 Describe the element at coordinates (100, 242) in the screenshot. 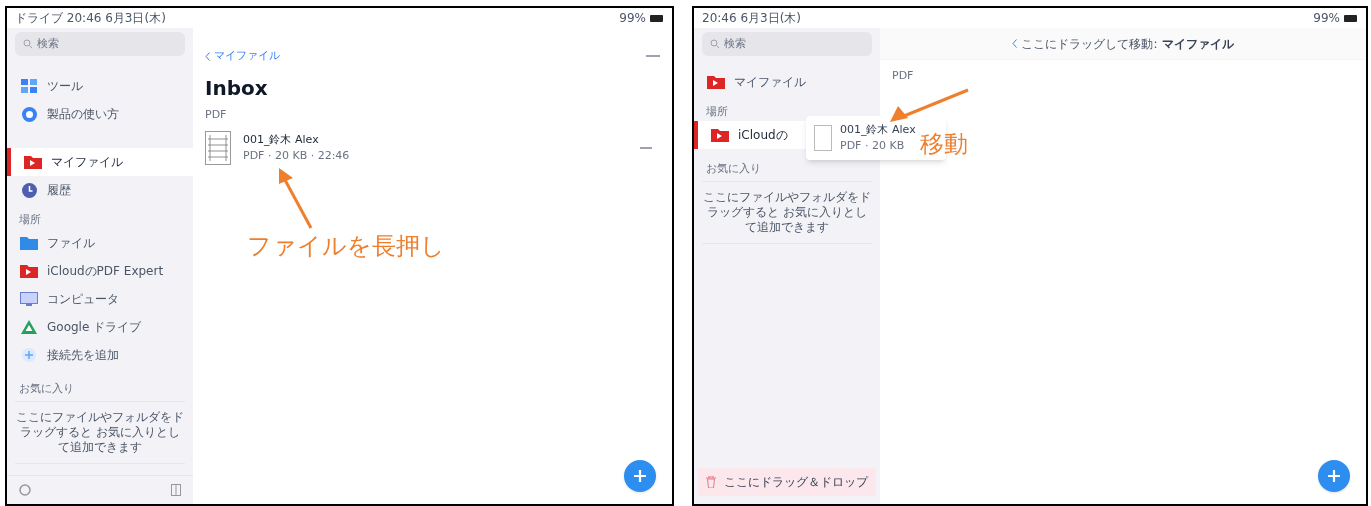

I see `sidebar-item: ファイル` at that location.